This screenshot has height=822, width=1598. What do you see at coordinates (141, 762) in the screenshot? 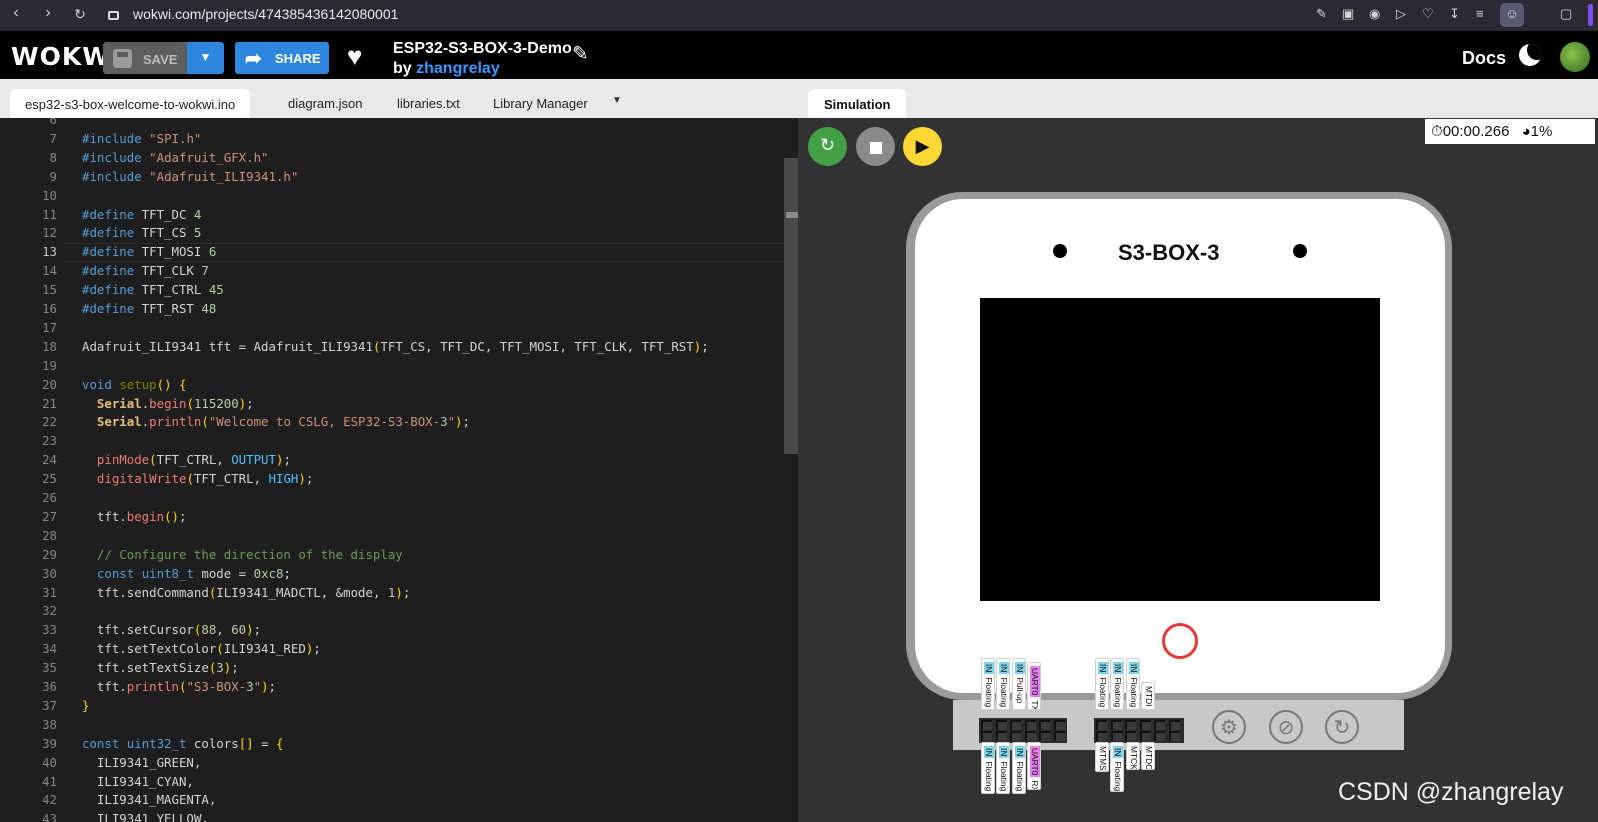
I see `code-line: ILI9341_GREEN,` at bounding box center [141, 762].